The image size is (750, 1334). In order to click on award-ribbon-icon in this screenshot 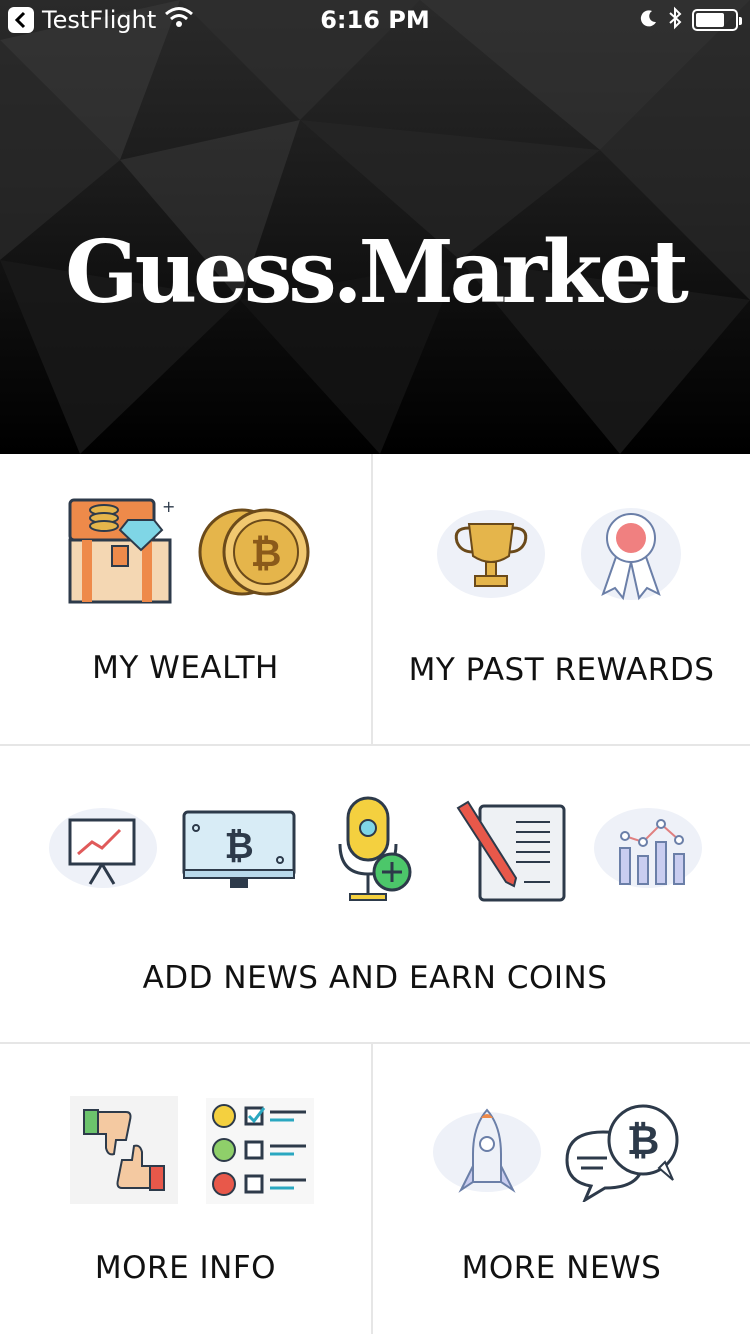, I will do `click(631, 554)`.